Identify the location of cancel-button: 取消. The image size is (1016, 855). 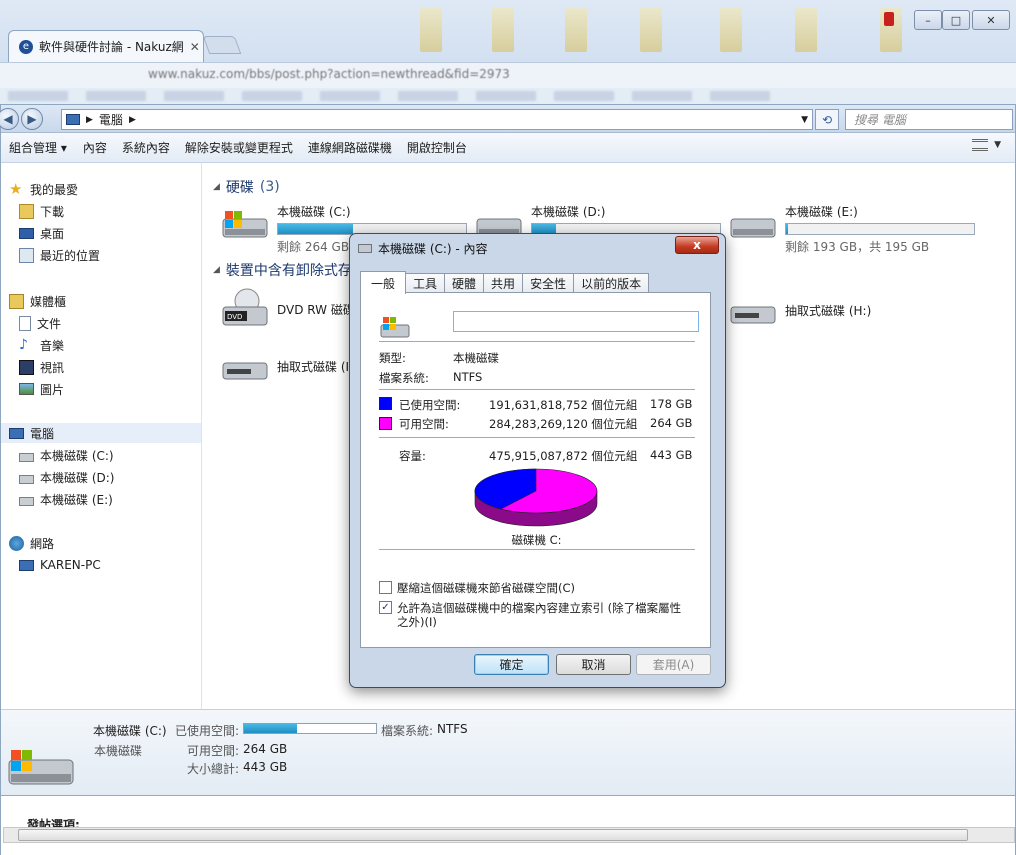
(593, 664).